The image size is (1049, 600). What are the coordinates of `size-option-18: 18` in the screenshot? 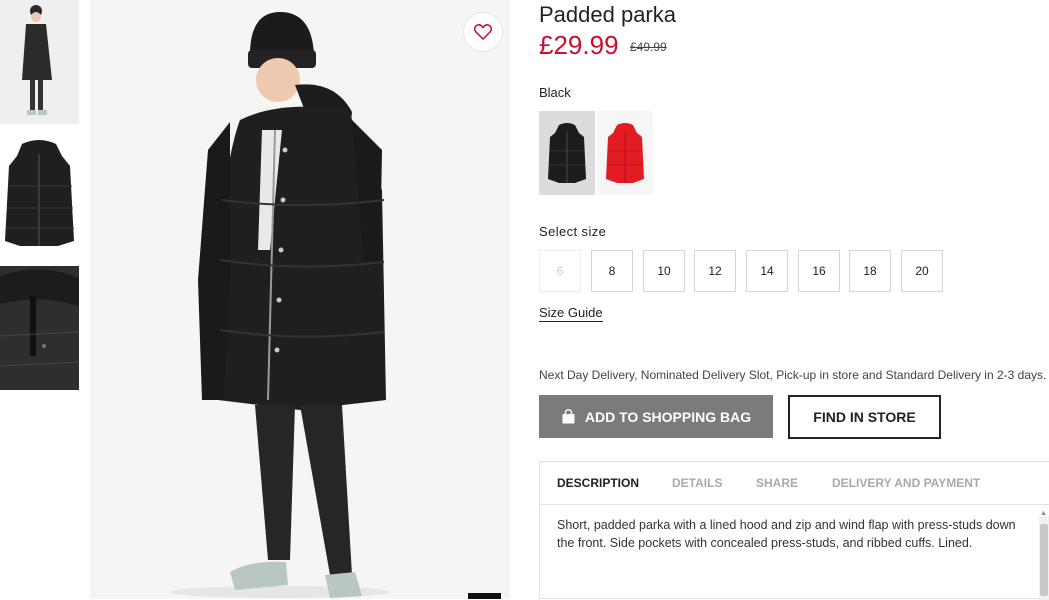 It's located at (870, 271).